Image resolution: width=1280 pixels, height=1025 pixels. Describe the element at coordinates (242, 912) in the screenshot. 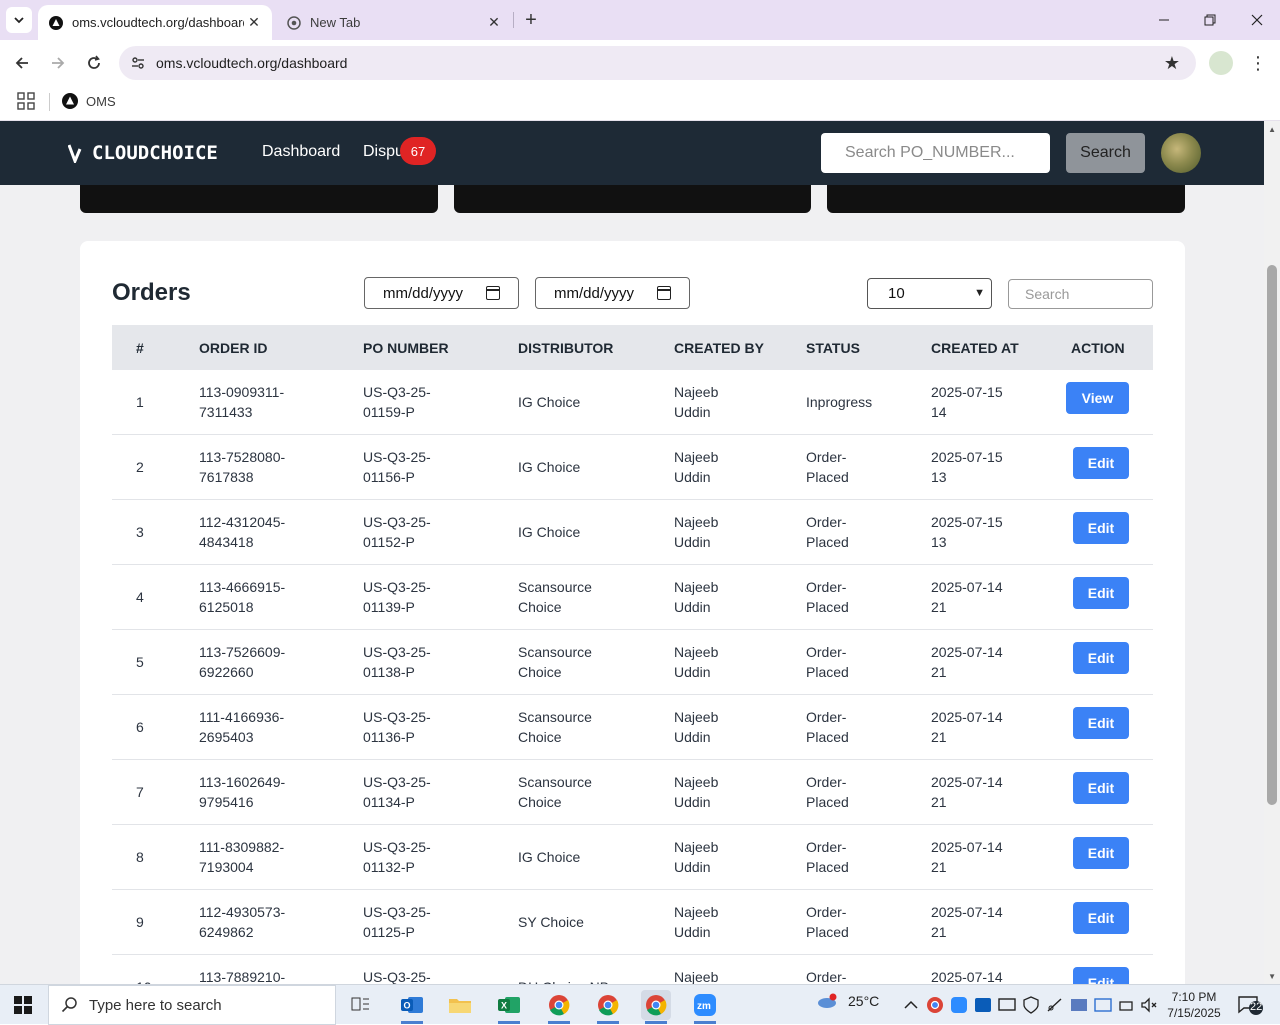

I see `order-id-cell-line: 112-4930573-` at that location.